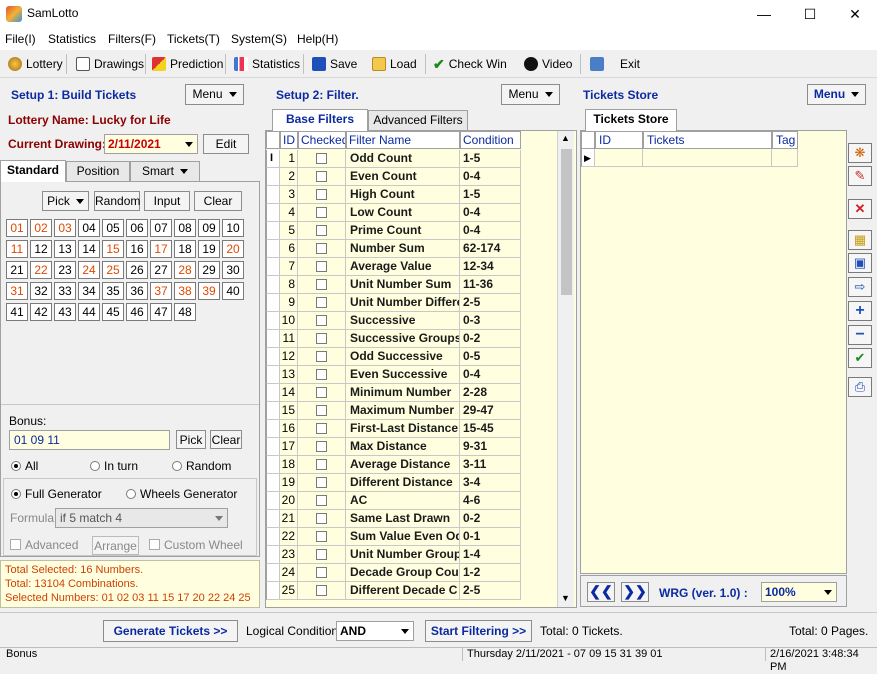 This screenshot has height=674, width=877. Describe the element at coordinates (403, 591) in the screenshot. I see `filter-name: Different Decade C` at that location.